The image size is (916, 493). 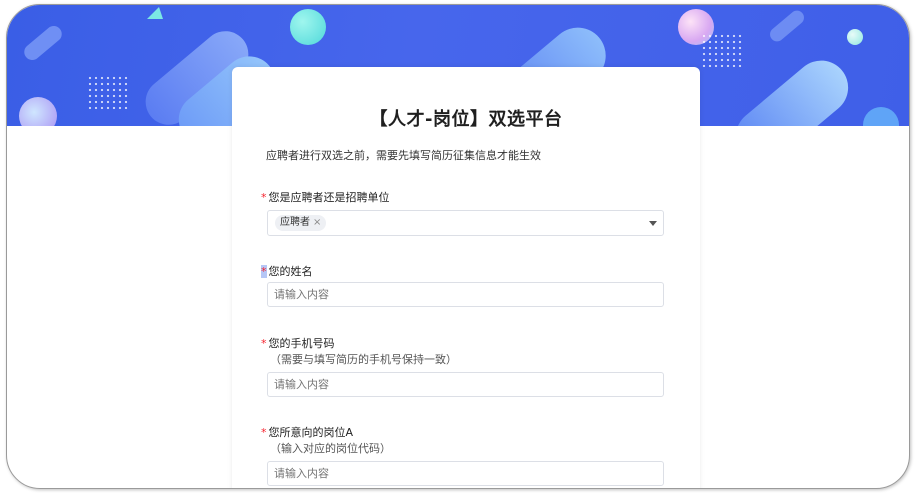 I want to click on phone-input, so click(x=465, y=384).